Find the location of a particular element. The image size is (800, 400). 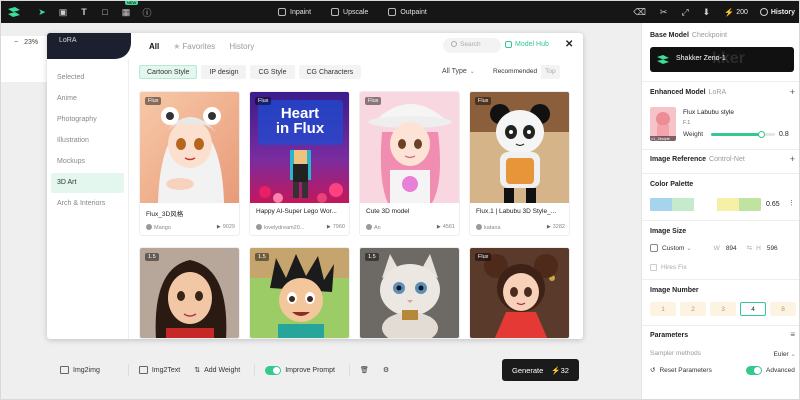

aspect-lock-icon is located at coordinates (654, 248).